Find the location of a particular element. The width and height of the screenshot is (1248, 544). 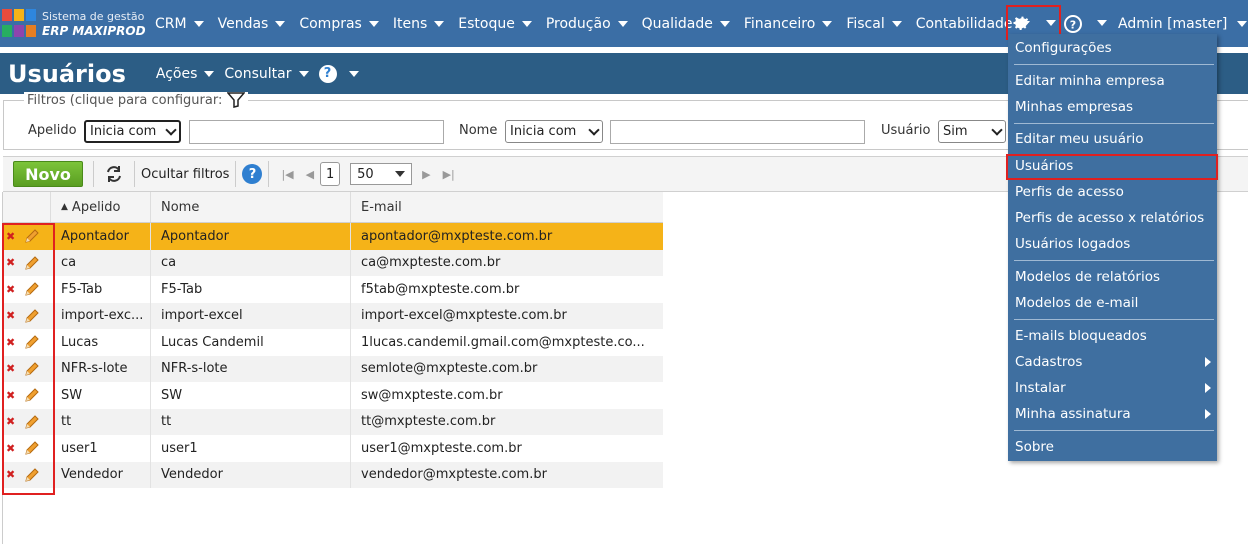

menu-item-label: Modelos de e-mail is located at coordinates (1077, 303).